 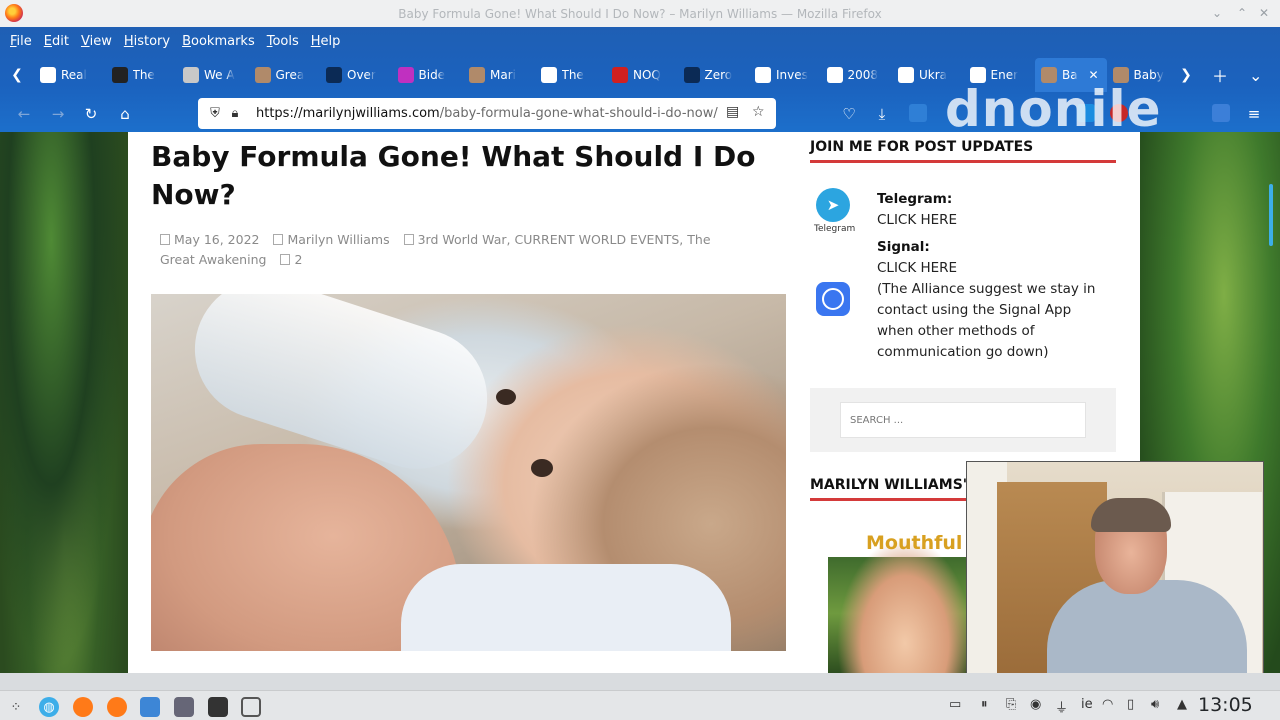 I want to click on taskbar: ⁘ ◍ ▭ ⏸︎ ⎘ ◉ ⏚ ie ◠ ▯ 🔊︎ ▲ 13:05, so click(x=640, y=705).